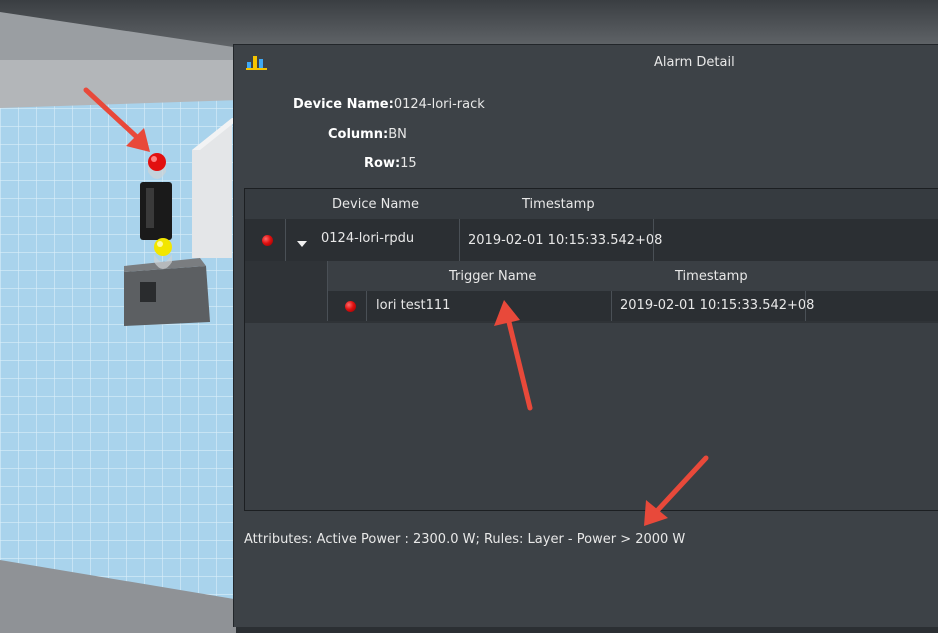 The height and width of the screenshot is (633, 938). What do you see at coordinates (157, 162) in the screenshot?
I see `red-alarm-bulb` at bounding box center [157, 162].